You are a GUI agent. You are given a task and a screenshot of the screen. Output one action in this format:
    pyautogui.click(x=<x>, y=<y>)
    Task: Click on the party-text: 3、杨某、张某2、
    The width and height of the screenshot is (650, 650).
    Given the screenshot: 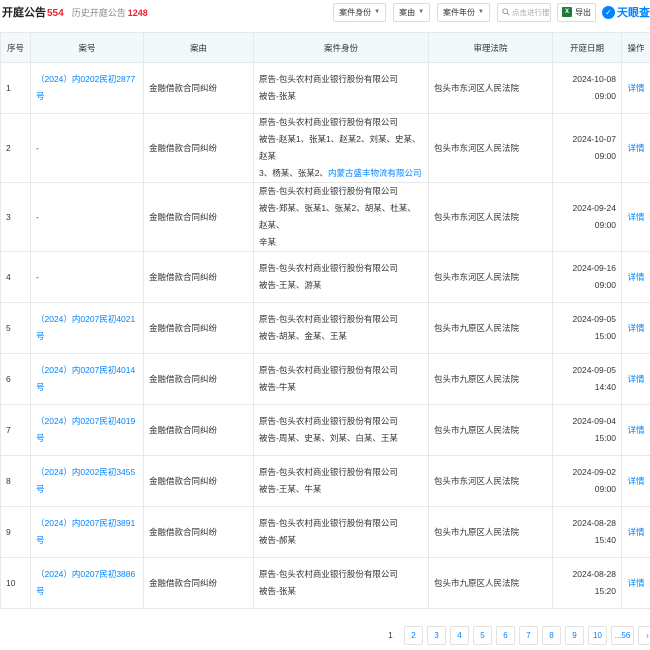 What is the action you would take?
    pyautogui.click(x=293, y=173)
    